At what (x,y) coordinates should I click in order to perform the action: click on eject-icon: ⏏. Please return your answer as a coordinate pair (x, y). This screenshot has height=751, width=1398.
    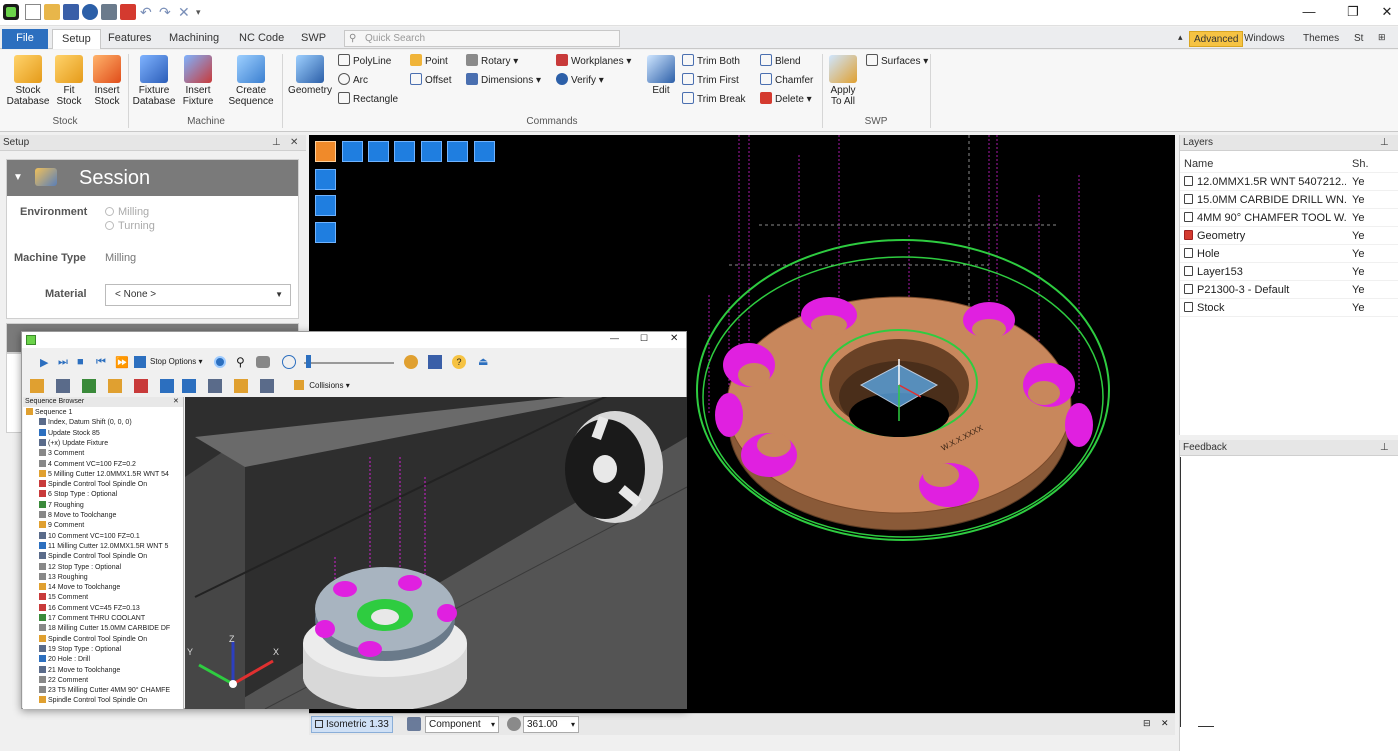
    Looking at the image, I should click on (483, 361).